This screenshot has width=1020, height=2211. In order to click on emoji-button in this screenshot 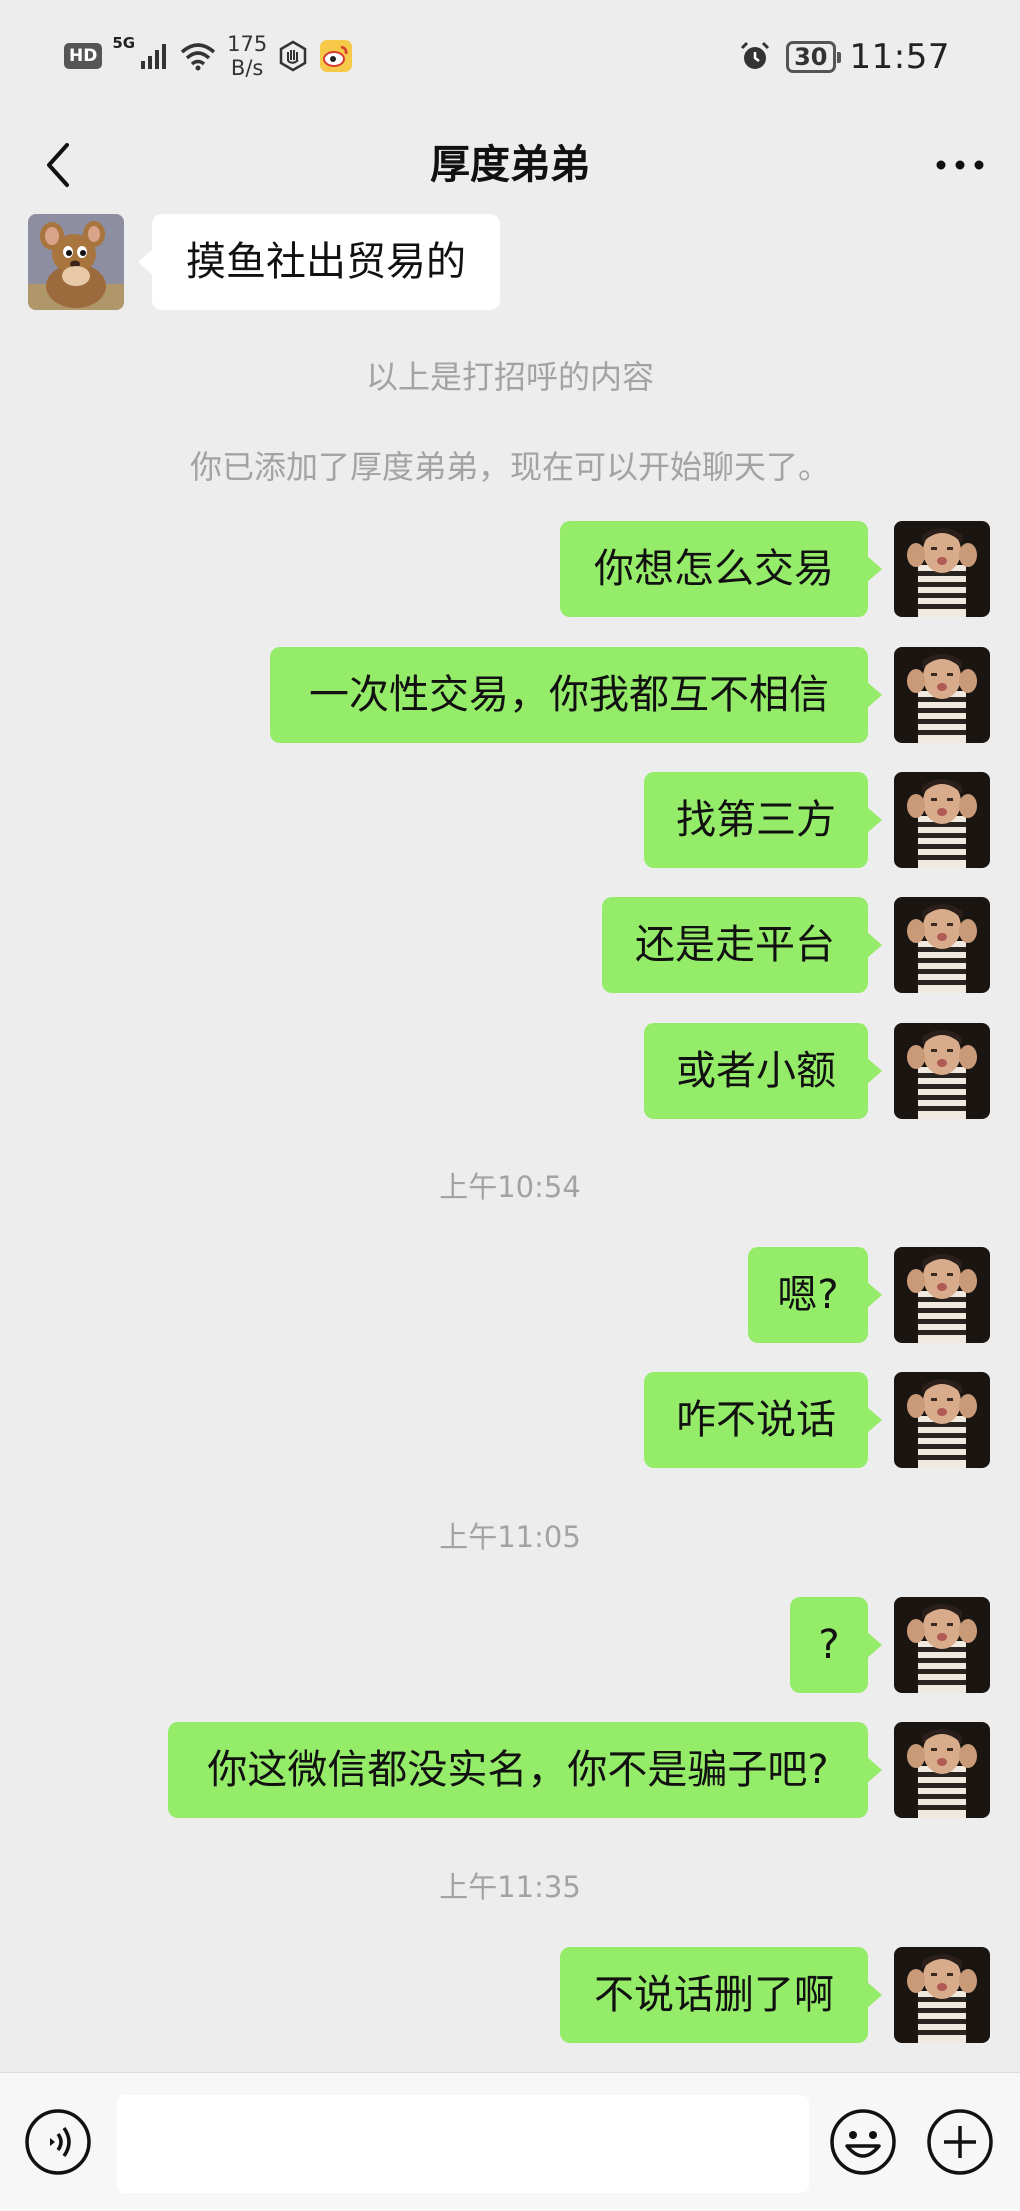, I will do `click(863, 2144)`.